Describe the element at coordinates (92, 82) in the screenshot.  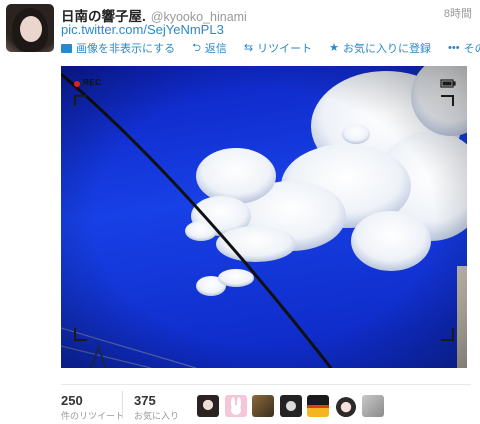
I see `rec-label: REC` at that location.